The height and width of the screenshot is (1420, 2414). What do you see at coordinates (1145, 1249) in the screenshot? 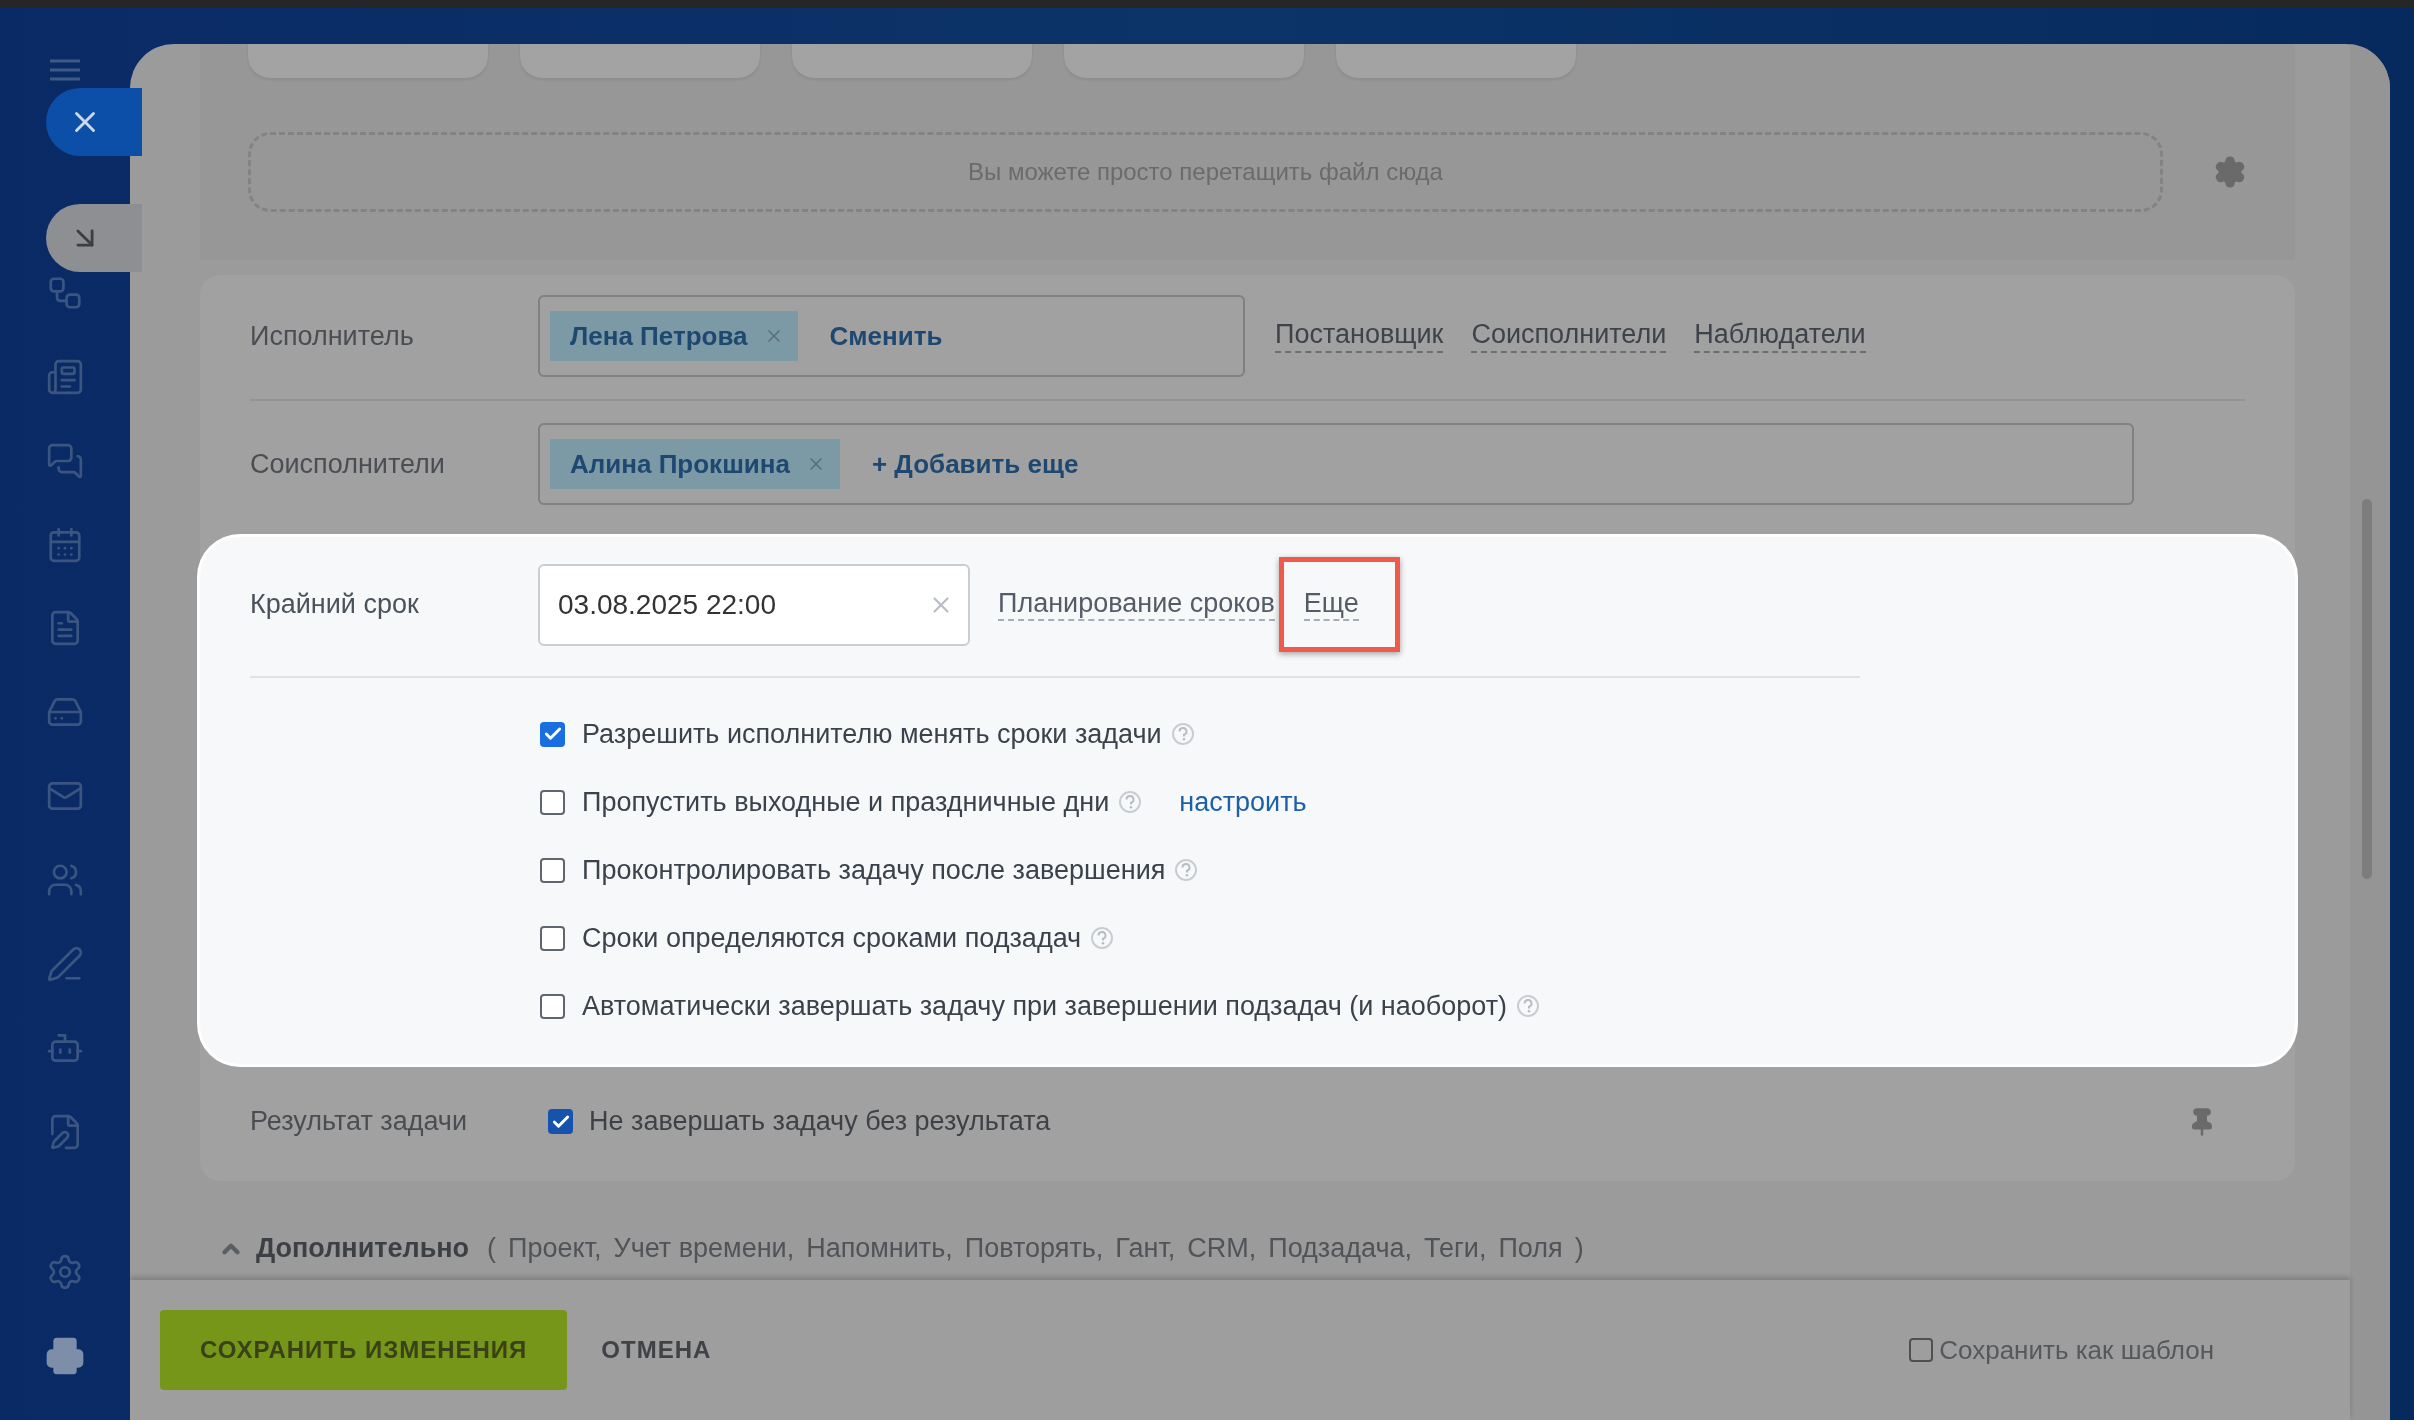
I see `extra-field-link: Гант,` at bounding box center [1145, 1249].